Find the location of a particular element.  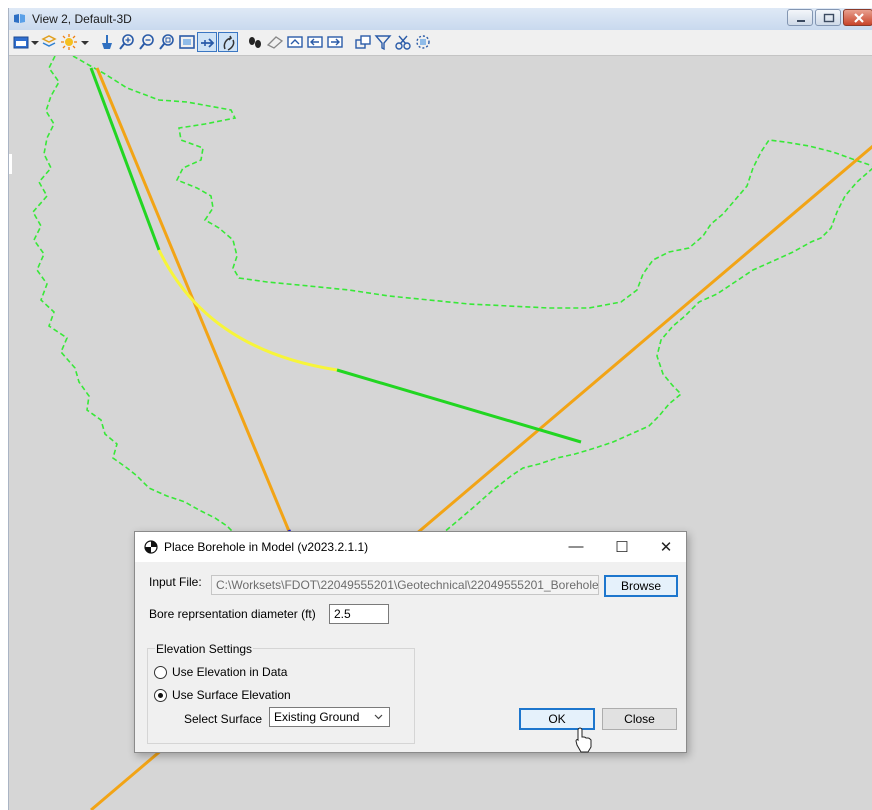

bore-path-top-green is located at coordinates (125, 159).